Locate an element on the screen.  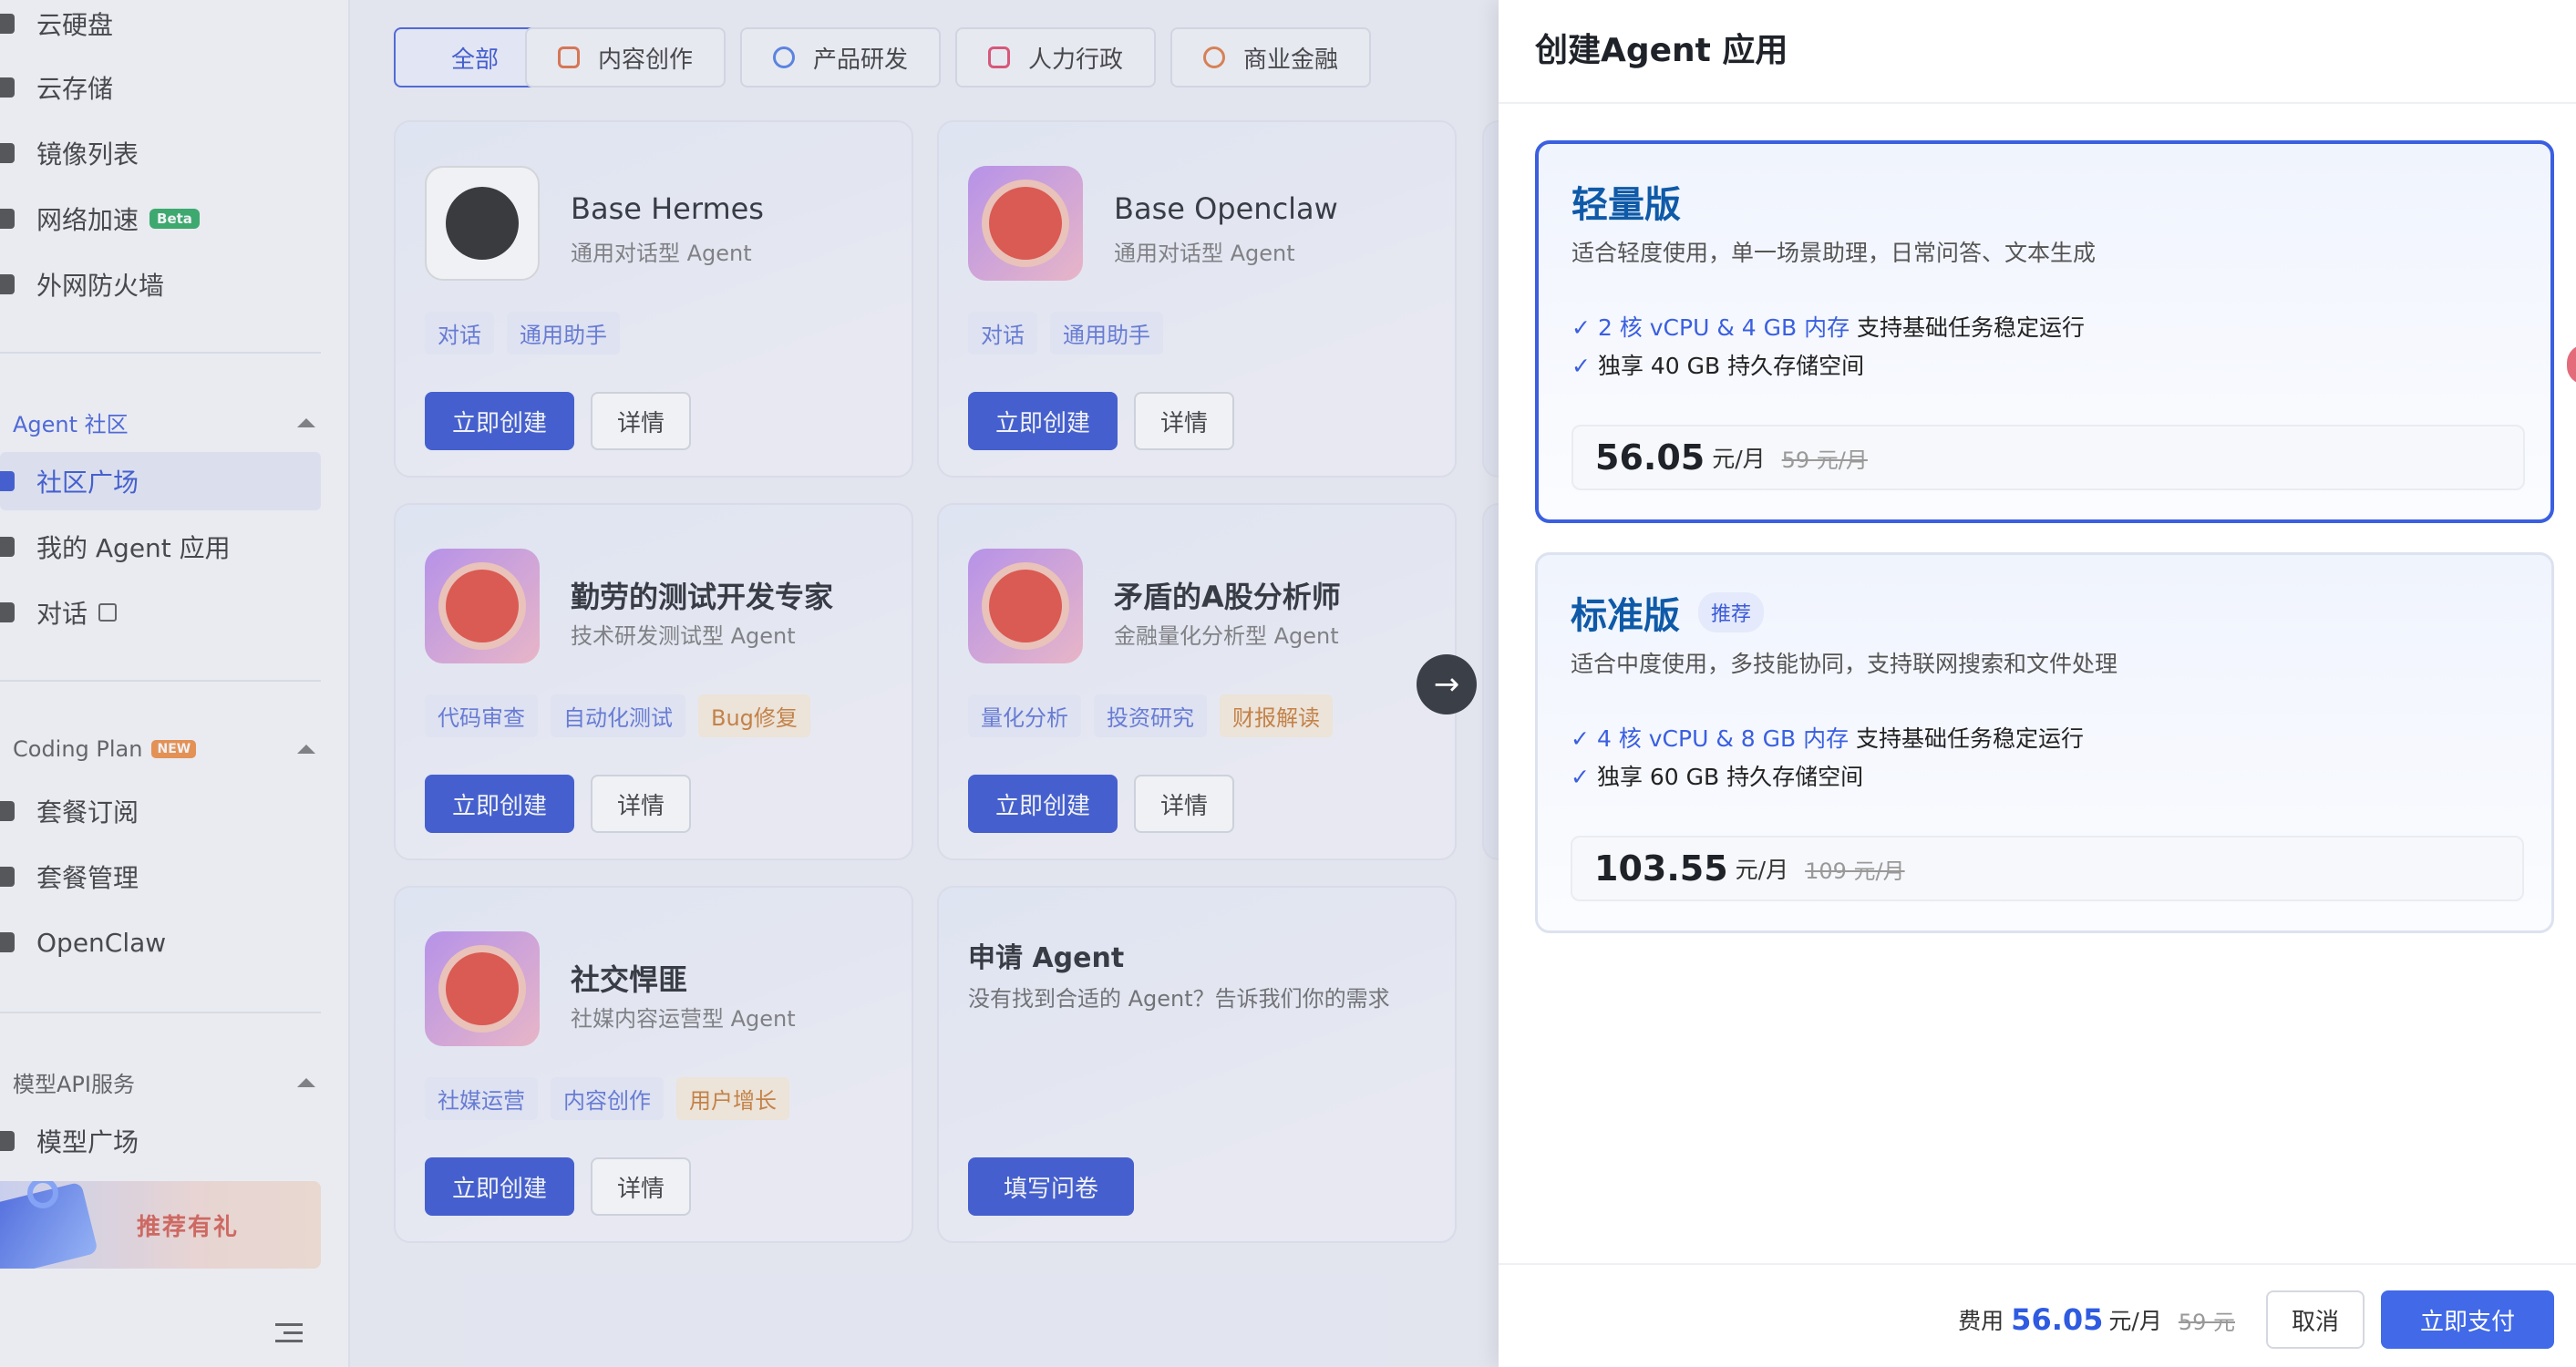
drawer-title: 创建Agent 应用 is located at coordinates (1661, 50).